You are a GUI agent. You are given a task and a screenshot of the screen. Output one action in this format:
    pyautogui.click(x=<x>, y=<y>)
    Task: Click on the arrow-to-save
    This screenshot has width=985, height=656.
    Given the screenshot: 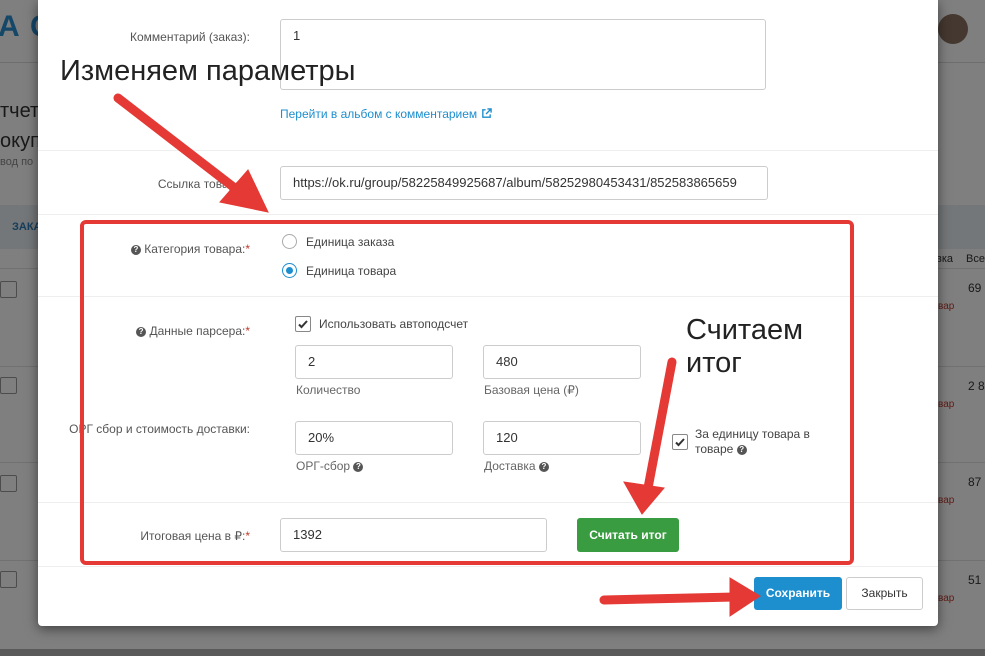 What is the action you would take?
    pyautogui.click(x=669, y=598)
    